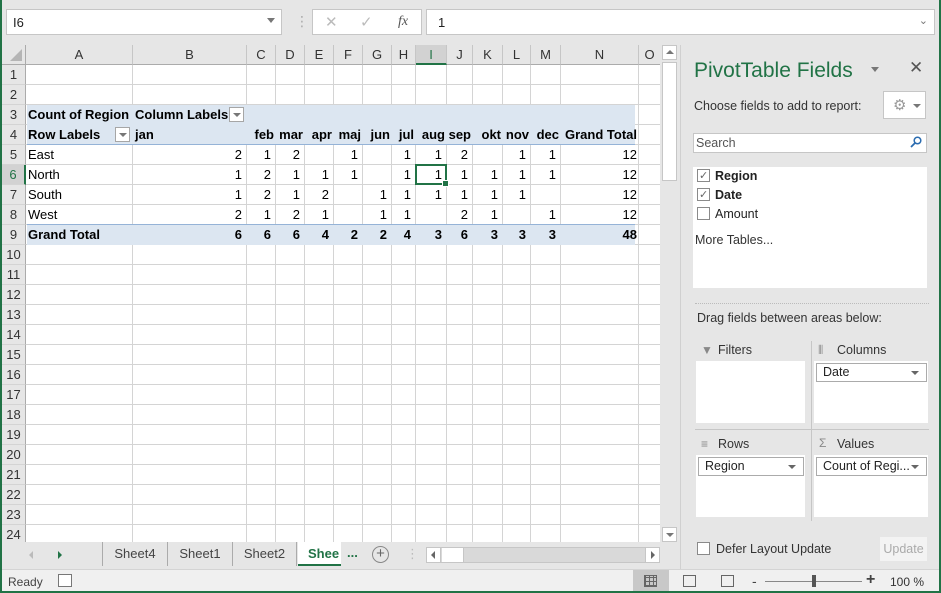  What do you see at coordinates (31, 555) in the screenshot?
I see `prev-sheet-icon` at bounding box center [31, 555].